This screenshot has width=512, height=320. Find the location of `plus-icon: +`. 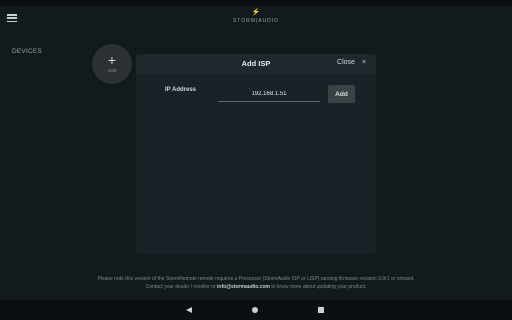

plus-icon: + is located at coordinates (112, 60).